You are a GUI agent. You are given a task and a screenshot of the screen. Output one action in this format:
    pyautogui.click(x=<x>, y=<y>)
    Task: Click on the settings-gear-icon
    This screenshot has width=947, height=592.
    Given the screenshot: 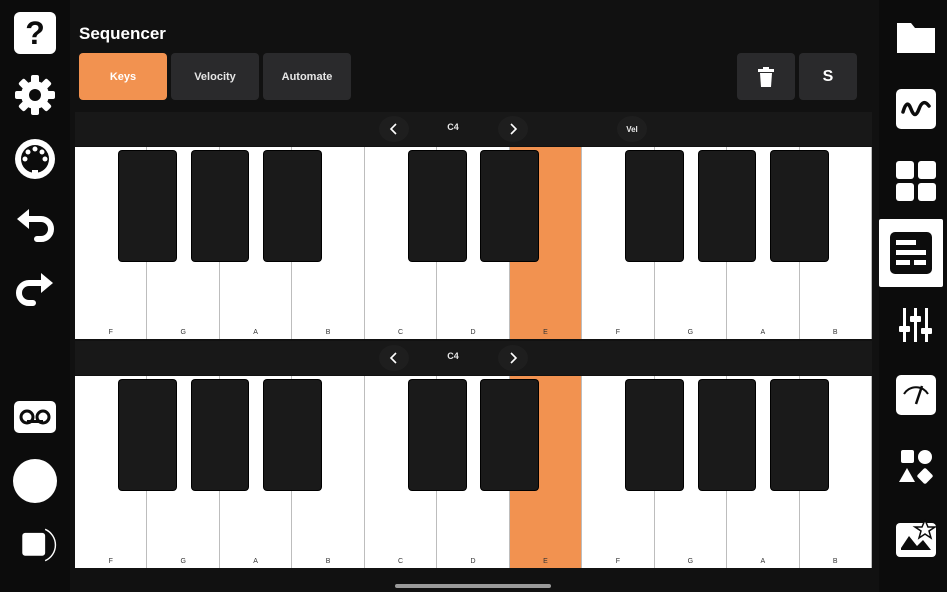 What is the action you would take?
    pyautogui.click(x=35, y=95)
    